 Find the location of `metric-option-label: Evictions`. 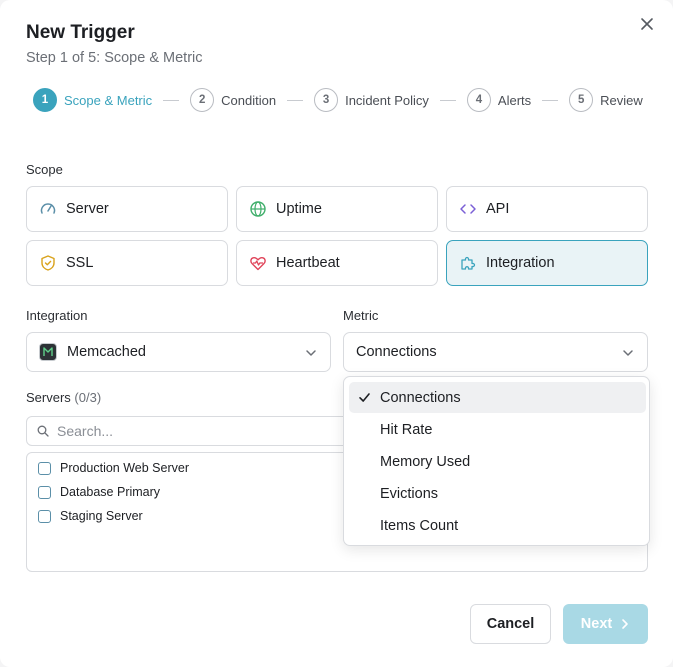

metric-option-label: Evictions is located at coordinates (409, 493).